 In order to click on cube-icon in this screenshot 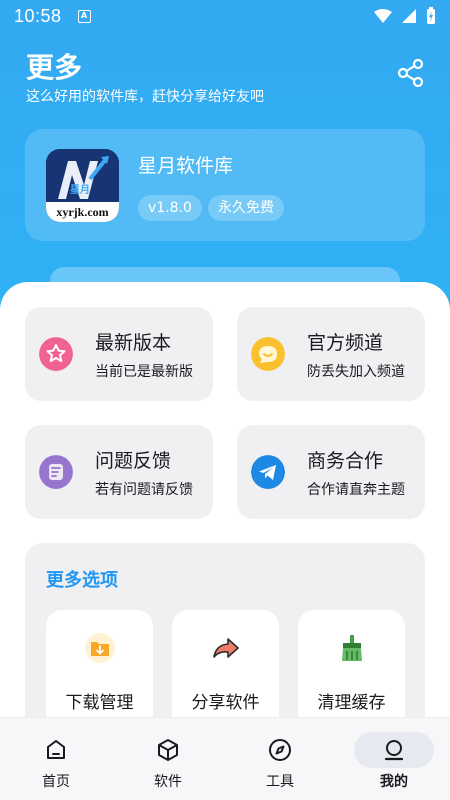, I will do `click(168, 750)`.